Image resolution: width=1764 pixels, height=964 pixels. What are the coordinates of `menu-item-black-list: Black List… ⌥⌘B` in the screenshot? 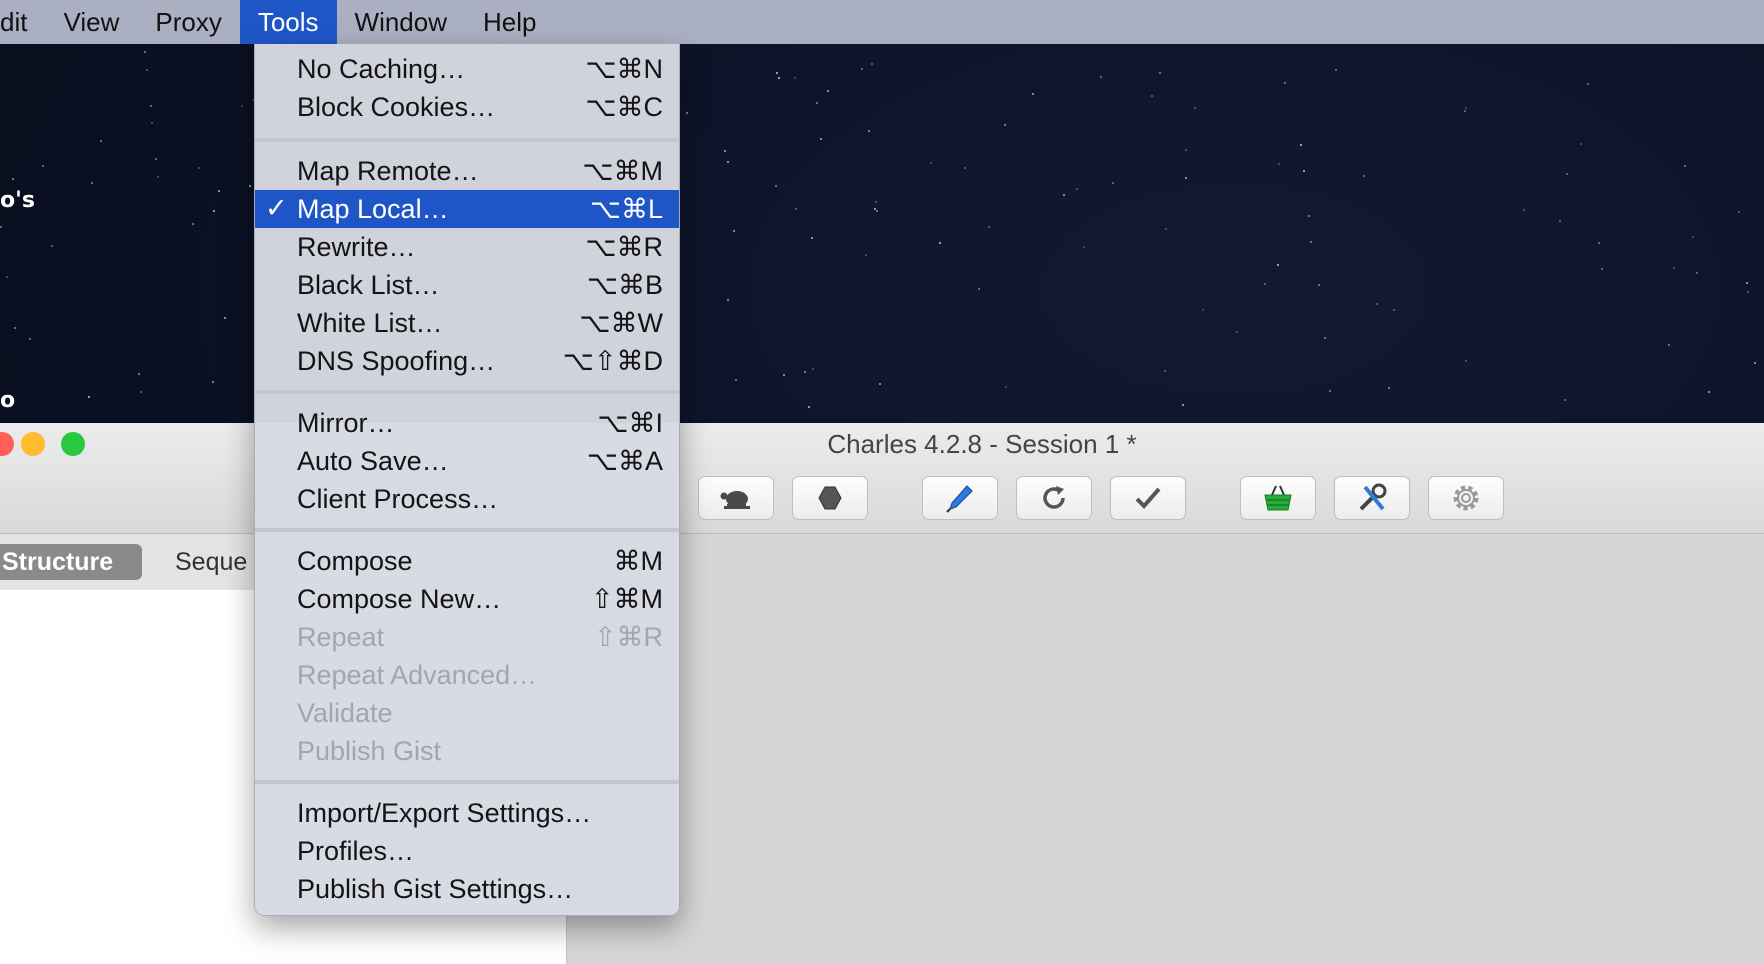 It's located at (467, 285).